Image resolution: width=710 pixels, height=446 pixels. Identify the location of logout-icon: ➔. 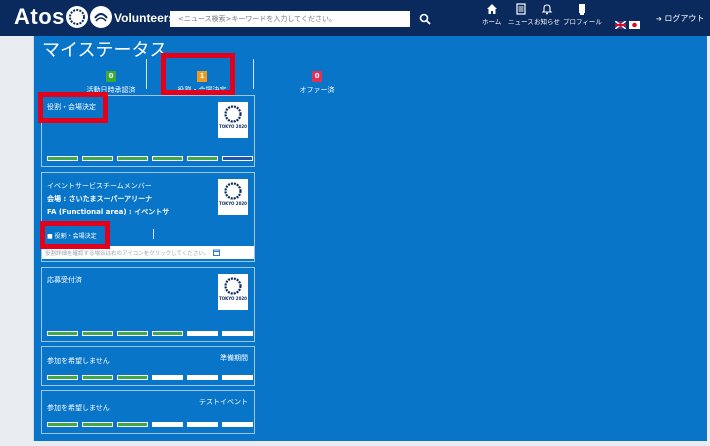
(659, 19).